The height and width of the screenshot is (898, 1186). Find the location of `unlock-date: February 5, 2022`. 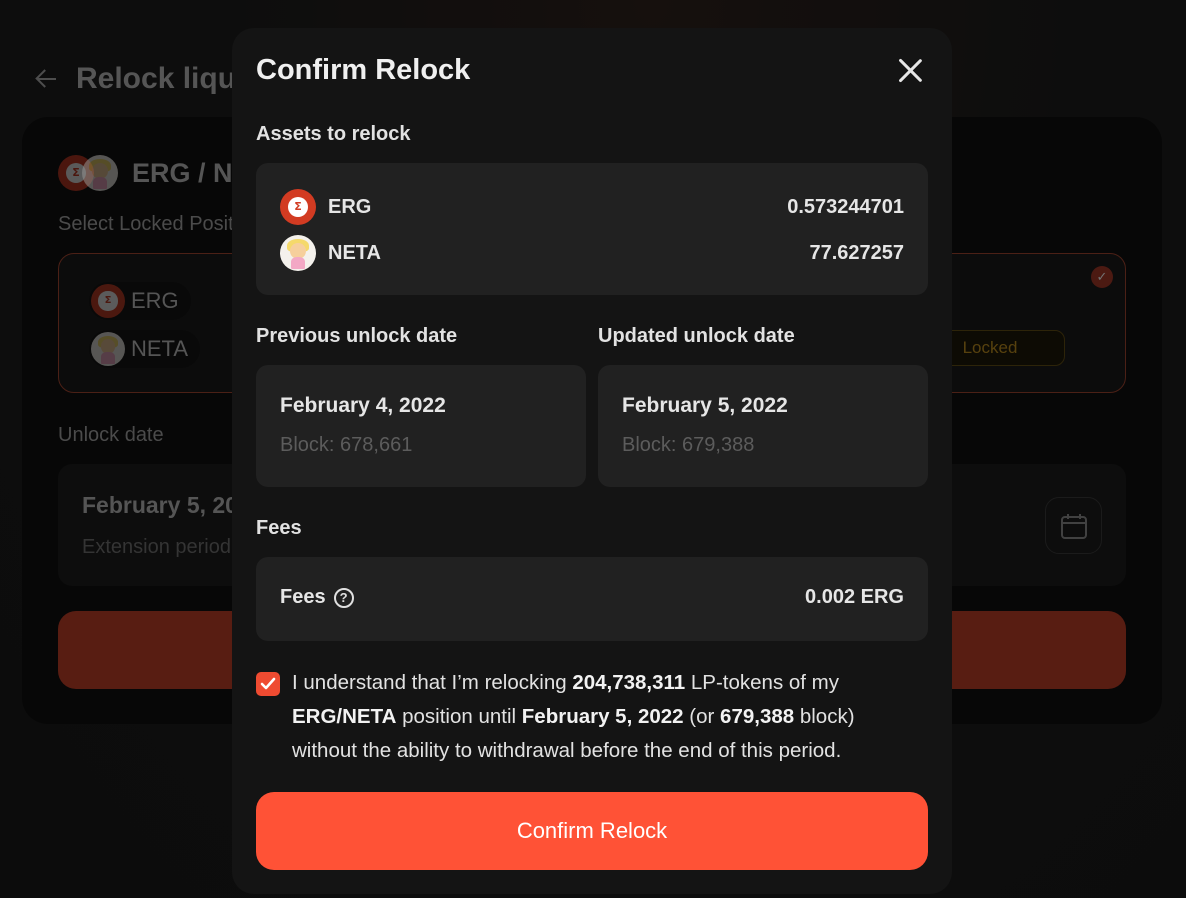

unlock-date: February 5, 2022 is located at coordinates (602, 716).